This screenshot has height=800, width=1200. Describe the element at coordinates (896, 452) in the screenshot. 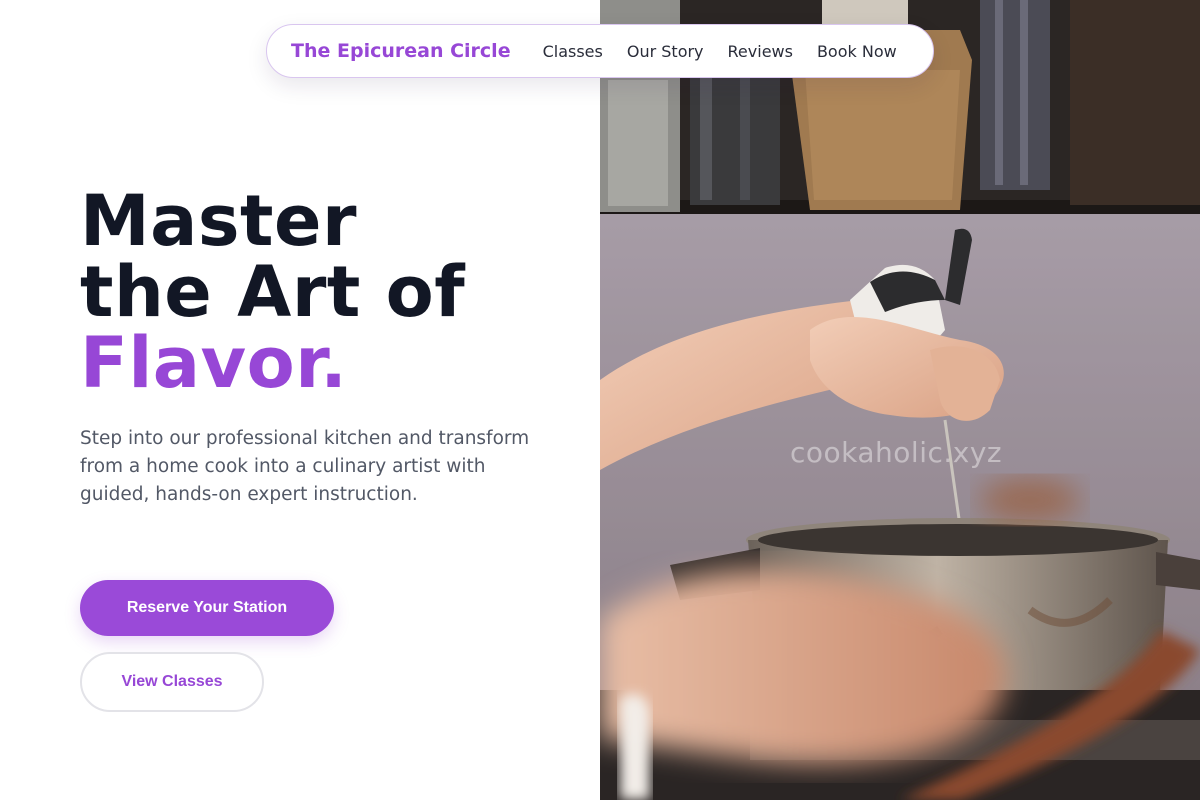

I see `watermark-text: cookaholic.xyz` at that location.